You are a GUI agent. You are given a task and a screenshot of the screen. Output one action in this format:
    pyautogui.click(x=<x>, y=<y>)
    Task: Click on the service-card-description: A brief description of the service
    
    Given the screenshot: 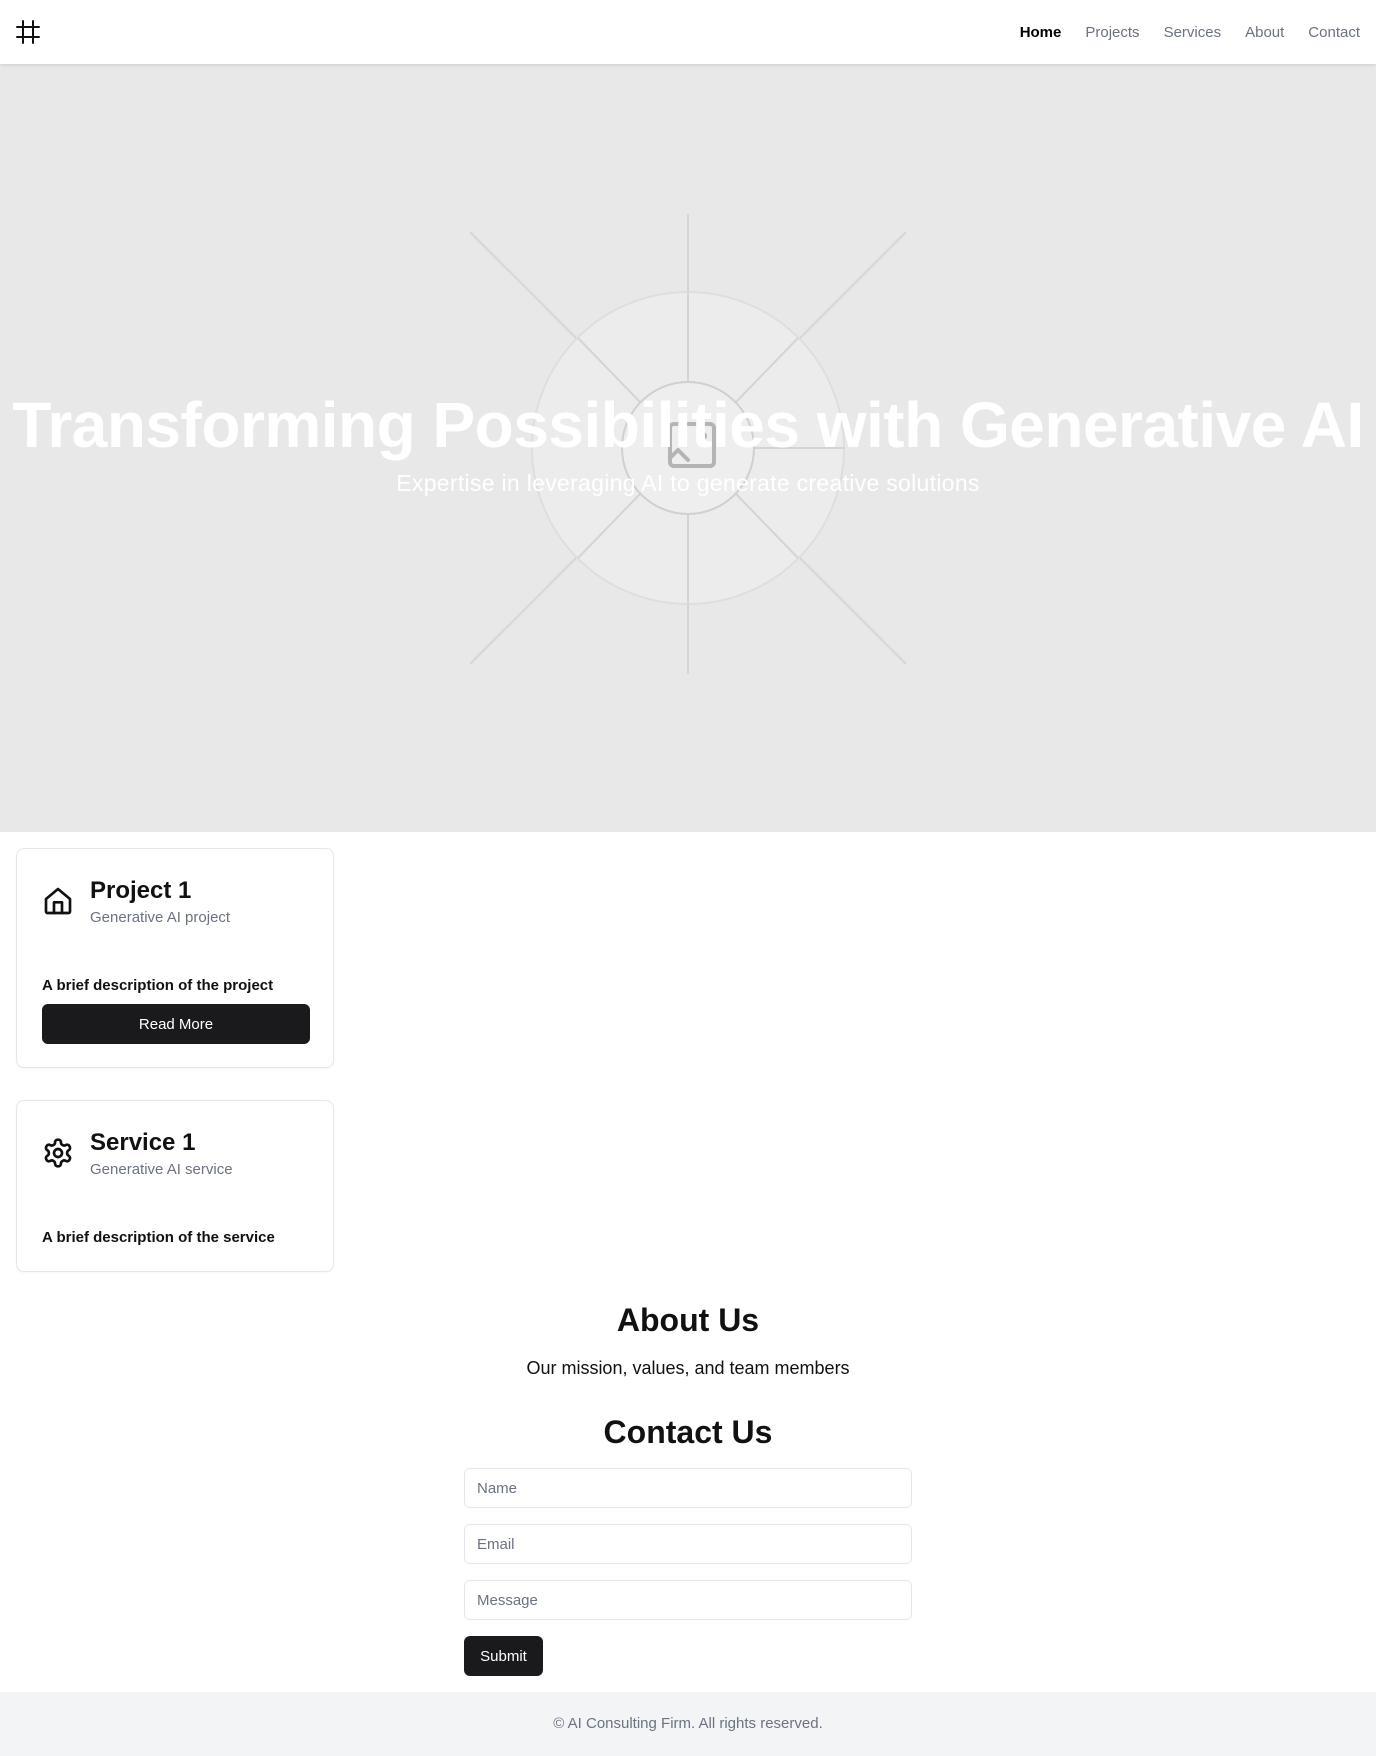 What is the action you would take?
    pyautogui.click(x=158, y=1237)
    